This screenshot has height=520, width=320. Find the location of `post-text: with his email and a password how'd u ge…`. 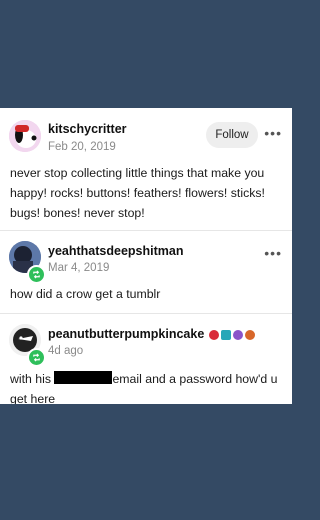

post-text: with his email and a password how'd u ge… is located at coordinates (147, 386).